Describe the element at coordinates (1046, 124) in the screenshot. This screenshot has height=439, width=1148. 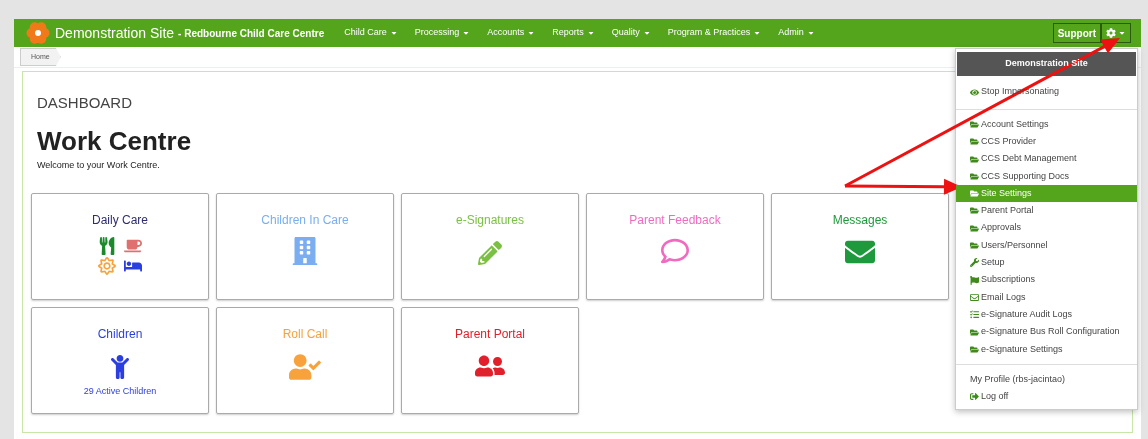
I see `menu-item: Account Settings` at that location.